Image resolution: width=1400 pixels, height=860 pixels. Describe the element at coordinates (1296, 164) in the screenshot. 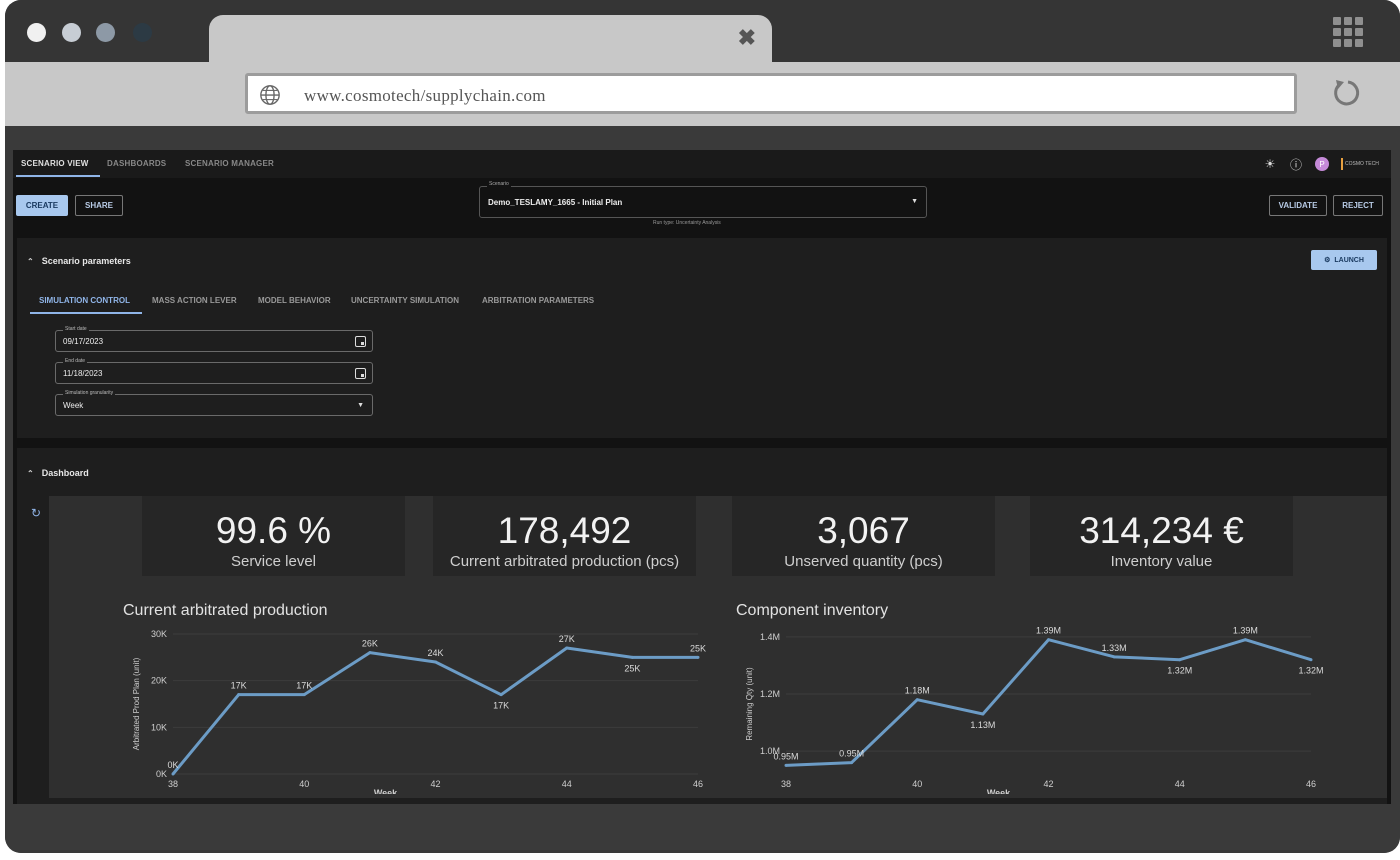

I see `help-icon: ⓘ` at that location.